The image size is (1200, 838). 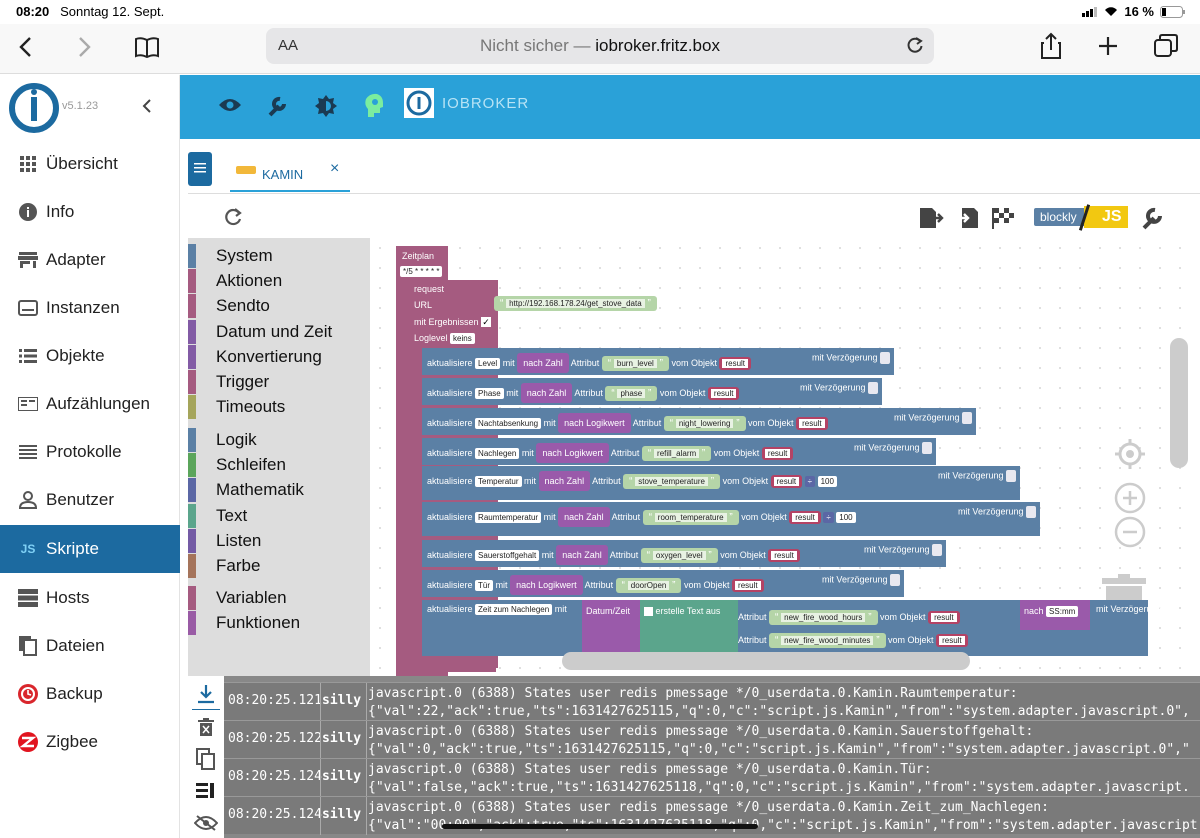 I want to click on category-schleifen: Schleifen, so click(x=237, y=465).